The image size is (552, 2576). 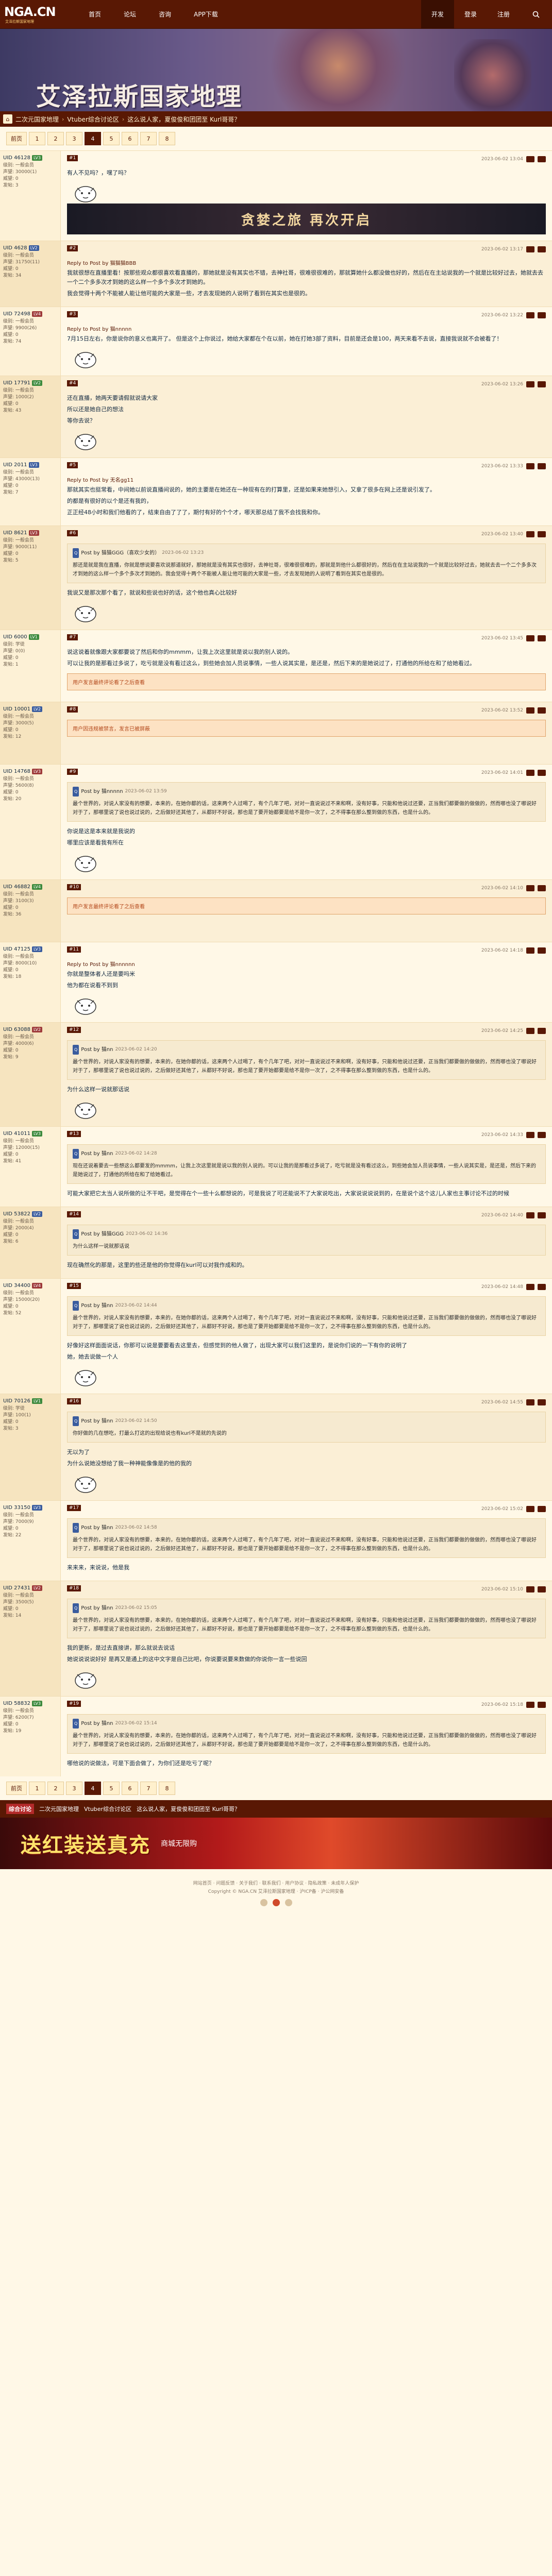 I want to click on reply-to-link: Reply to Post by 无名gg11, so click(x=306, y=479).